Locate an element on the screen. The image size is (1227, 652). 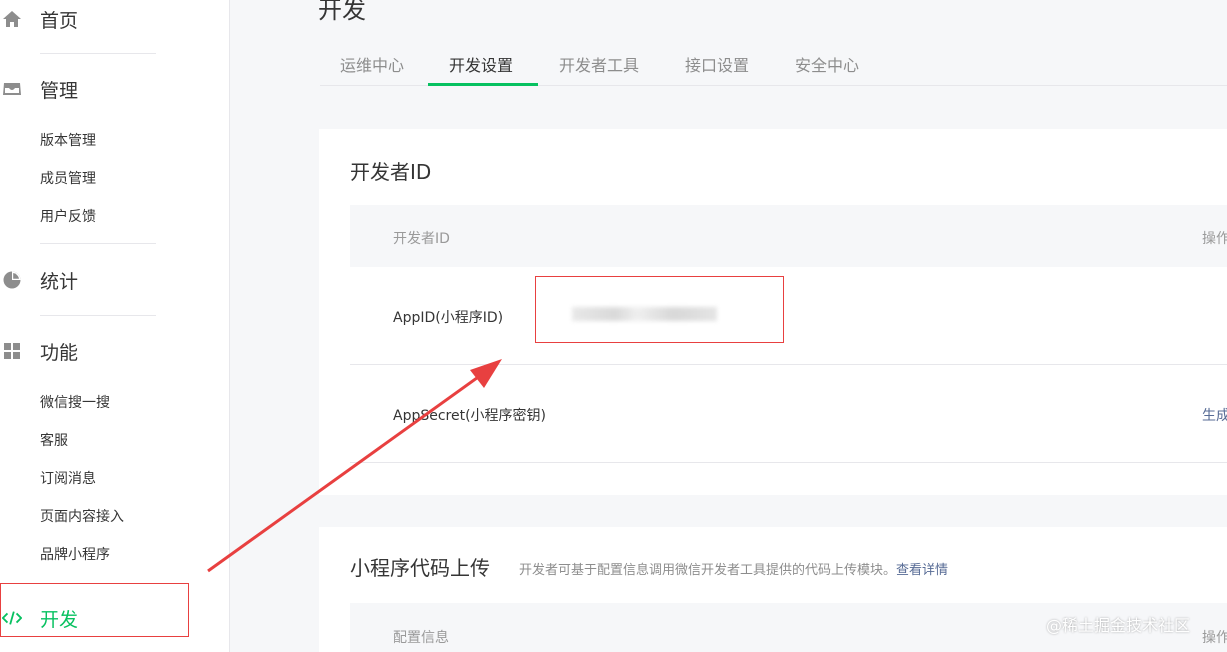
sidebar-item-home: 首页 is located at coordinates (115, 19).